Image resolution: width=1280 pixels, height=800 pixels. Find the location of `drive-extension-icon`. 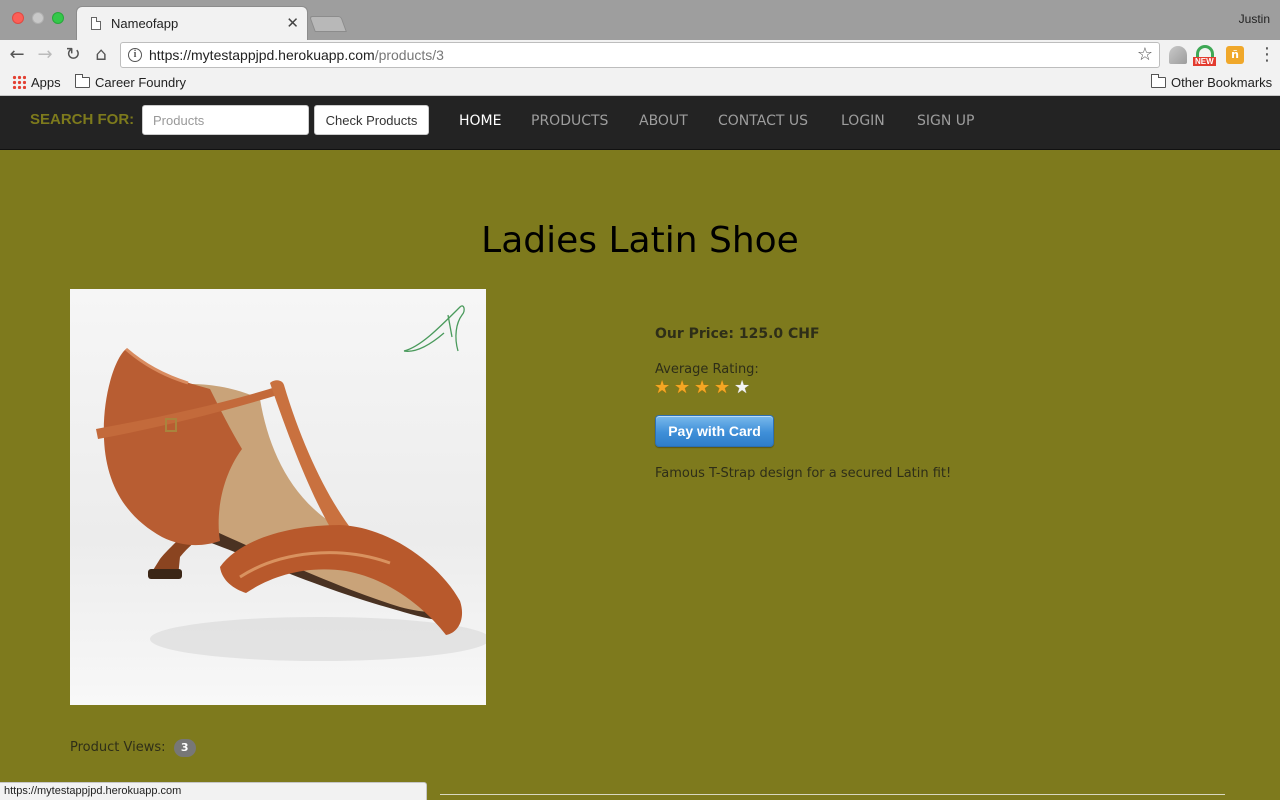

drive-extension-icon is located at coordinates (1178, 55).